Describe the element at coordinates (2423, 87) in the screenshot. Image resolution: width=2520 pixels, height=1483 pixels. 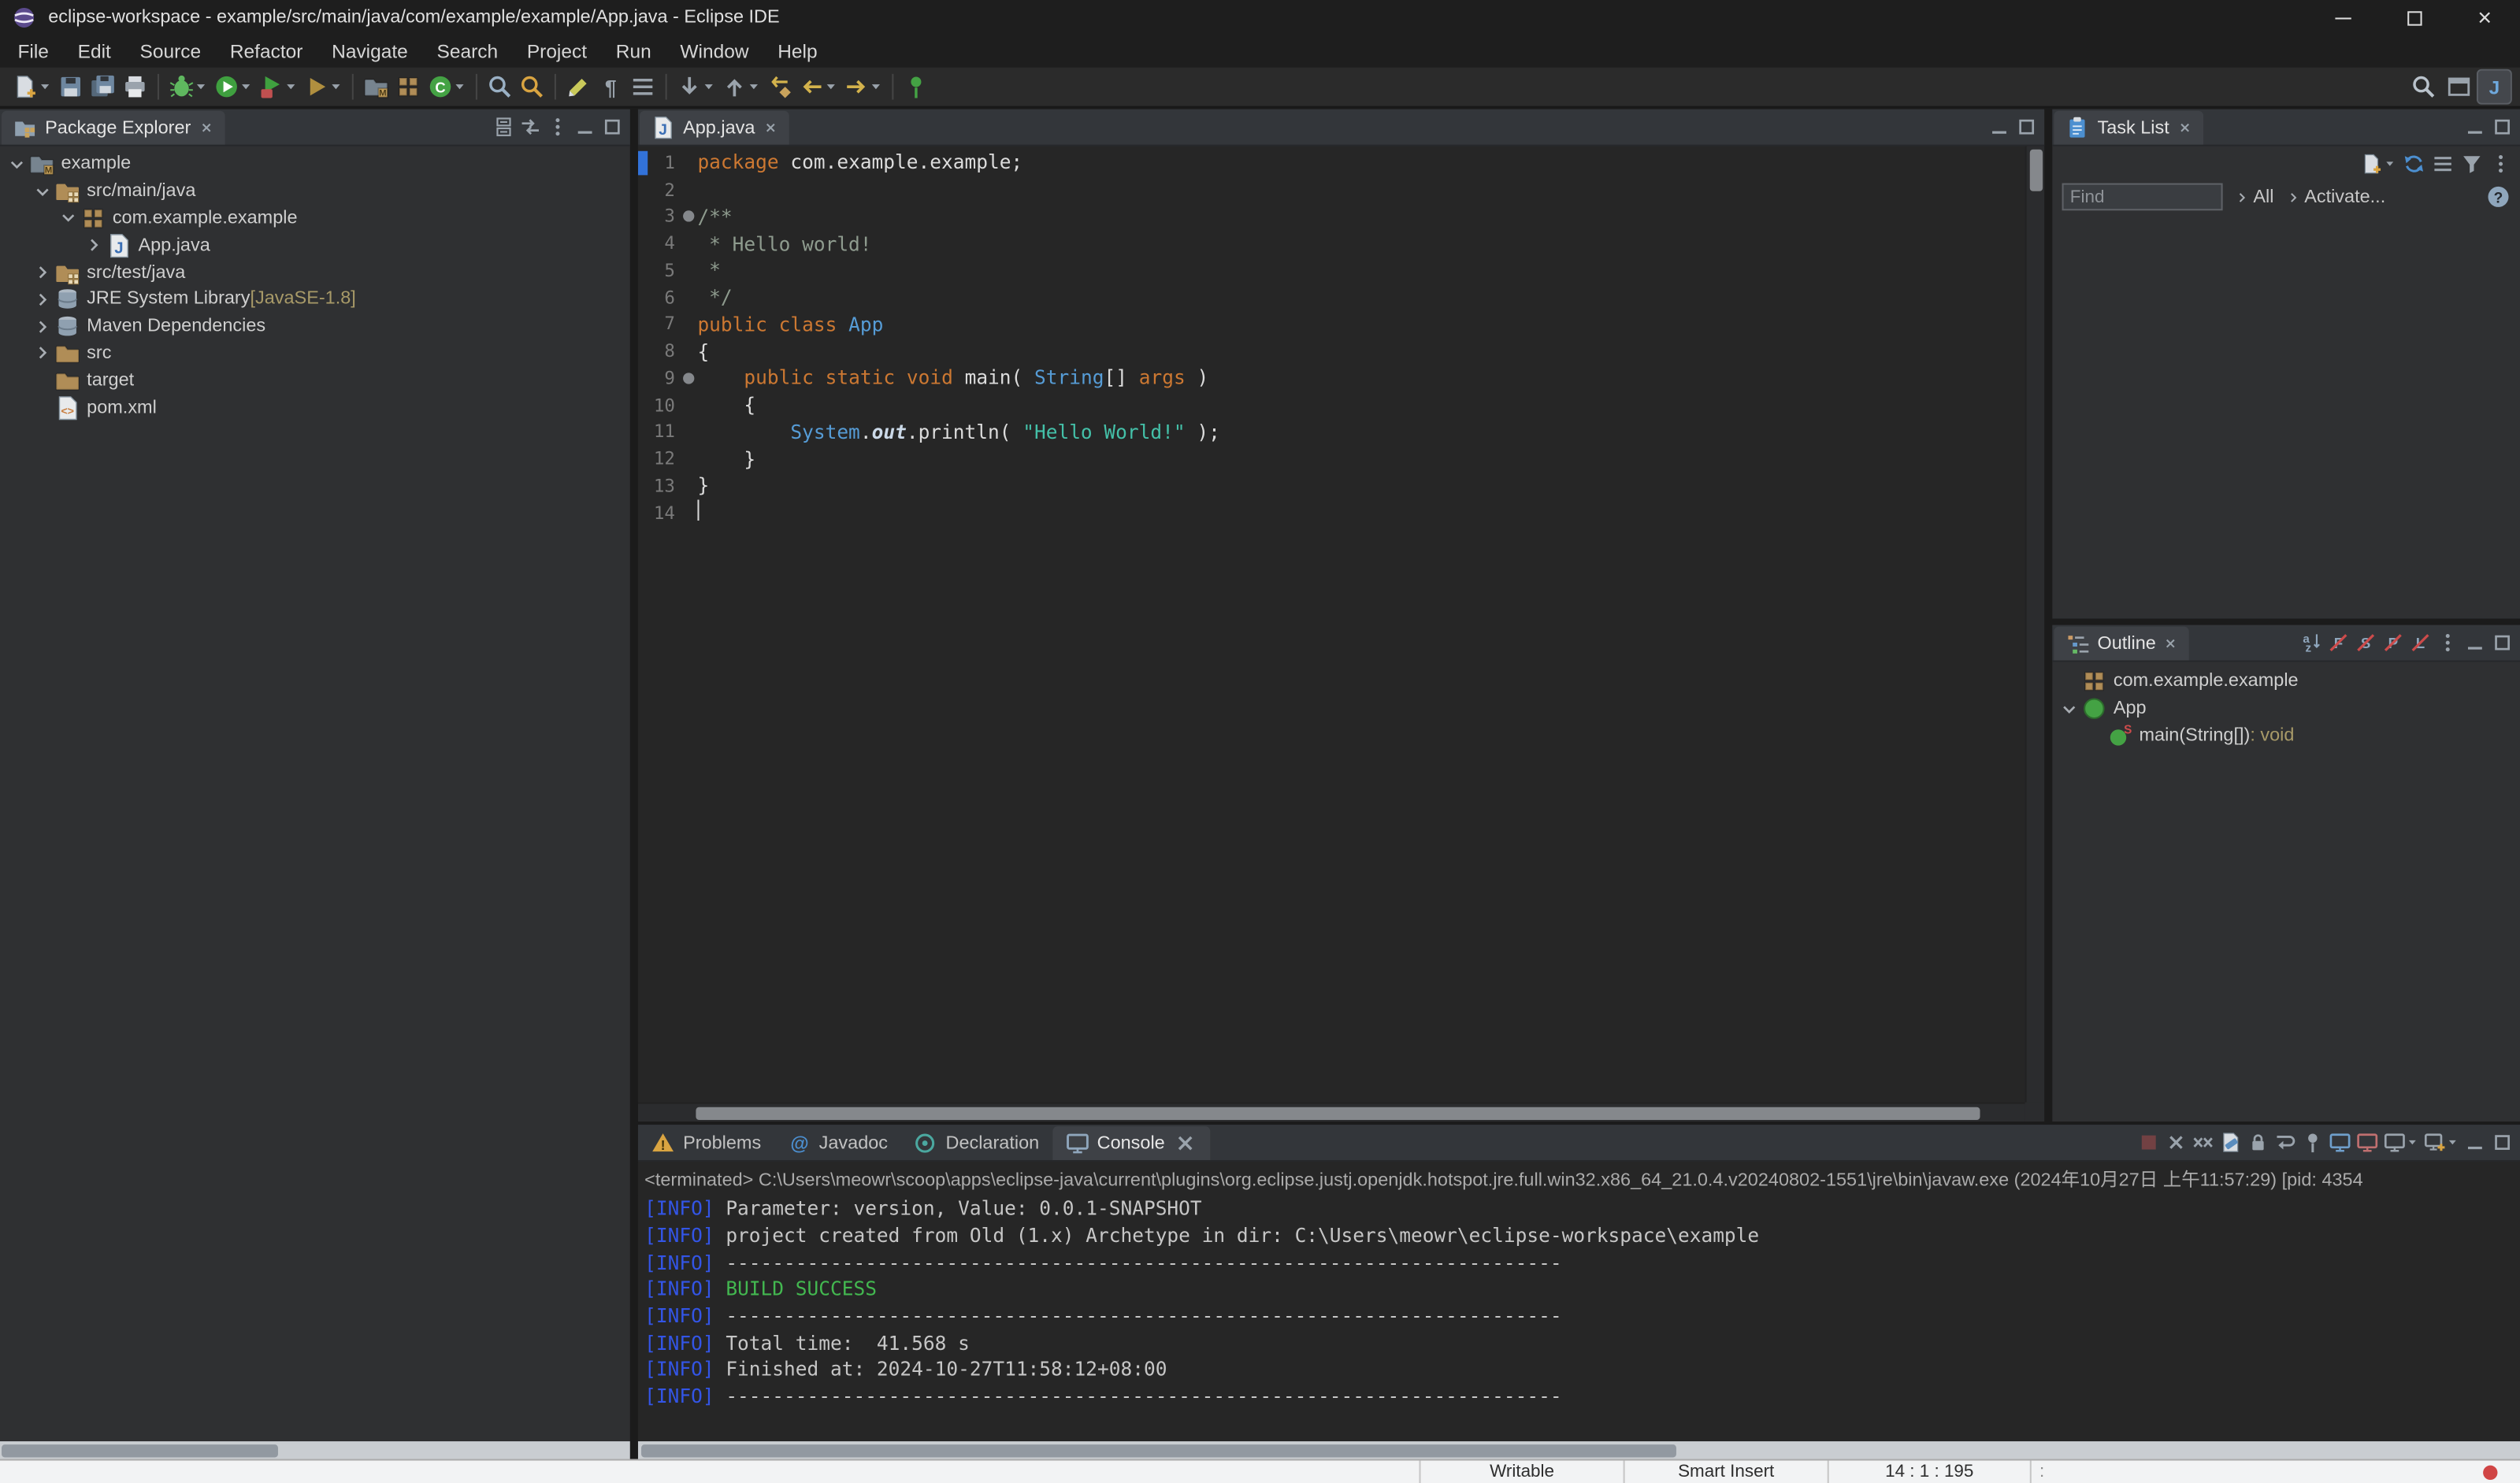
I see `quick-search-button` at that location.